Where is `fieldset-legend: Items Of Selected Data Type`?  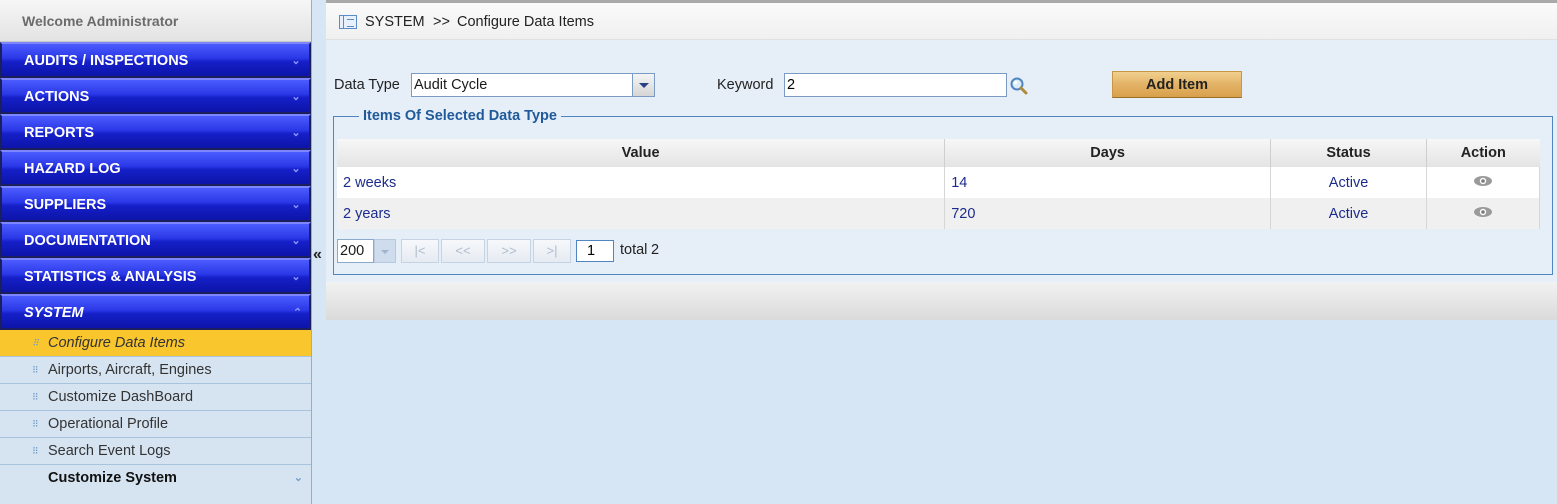 fieldset-legend: Items Of Selected Data Type is located at coordinates (460, 116).